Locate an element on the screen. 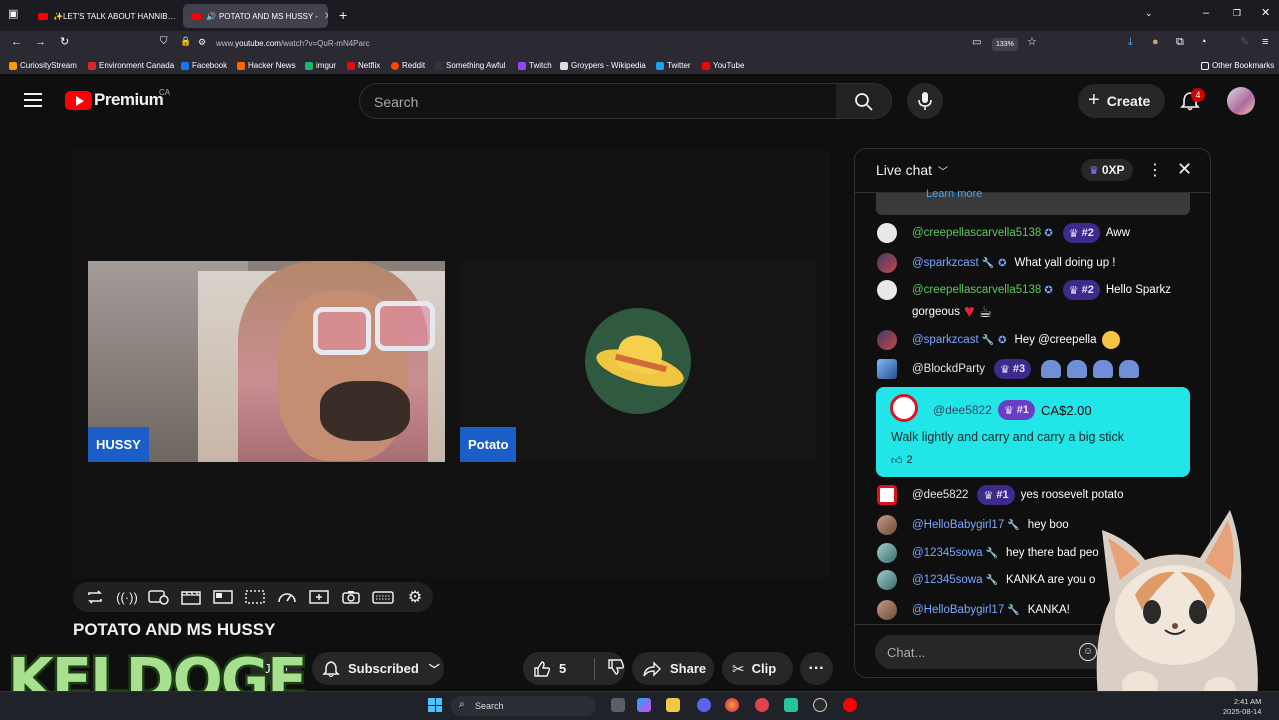 This screenshot has width=1279, height=720. screenshot-record-icon is located at coordinates (159, 597).